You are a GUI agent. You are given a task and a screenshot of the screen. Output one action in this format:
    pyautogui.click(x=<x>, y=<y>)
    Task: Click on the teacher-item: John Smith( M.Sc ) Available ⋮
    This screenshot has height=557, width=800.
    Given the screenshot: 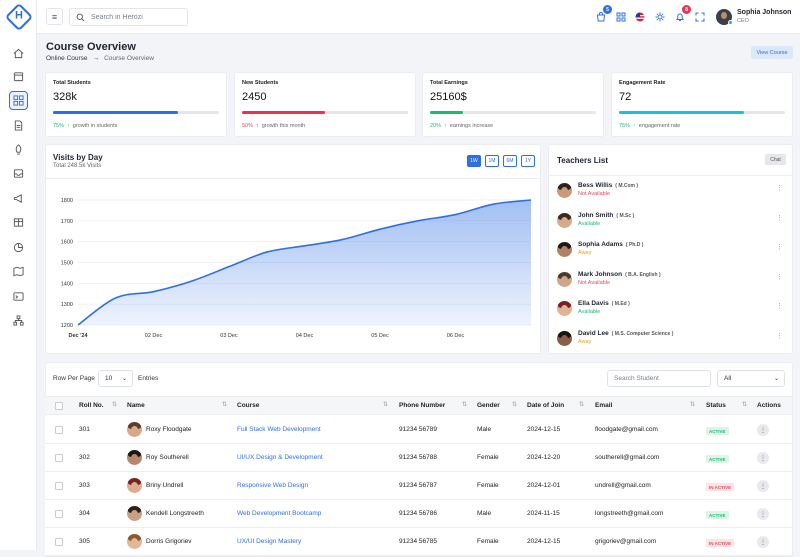 What is the action you would take?
    pyautogui.click(x=671, y=222)
    